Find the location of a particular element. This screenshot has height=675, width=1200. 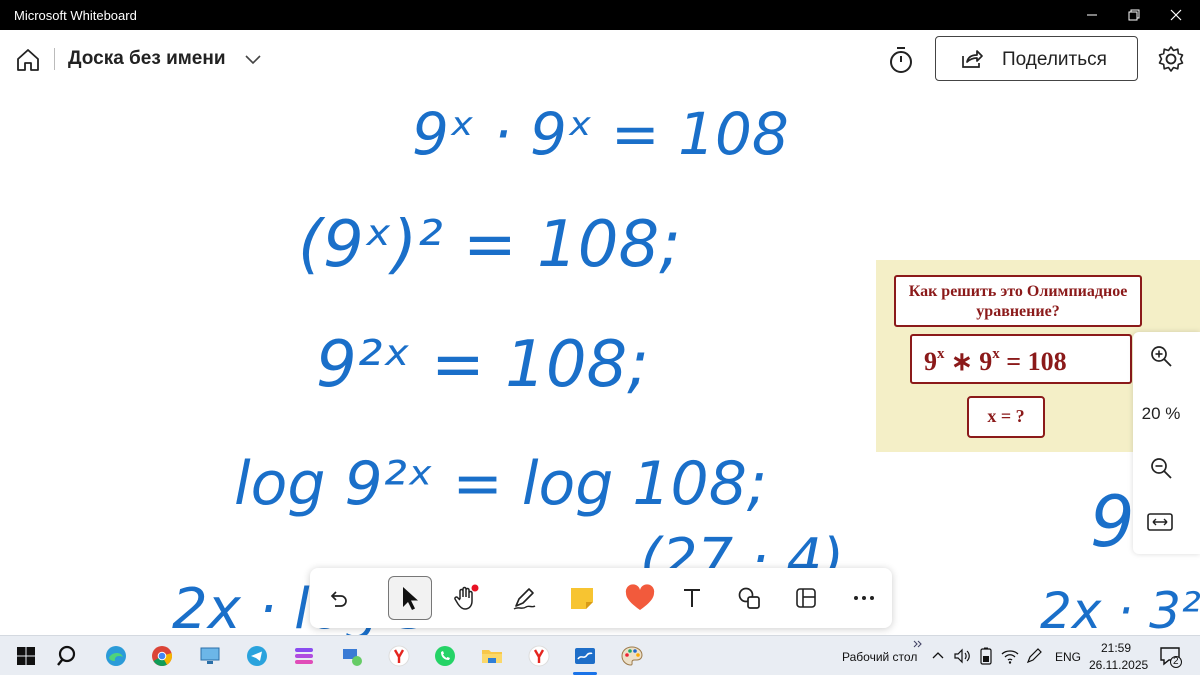

pan-tool is located at coordinates (466, 598).